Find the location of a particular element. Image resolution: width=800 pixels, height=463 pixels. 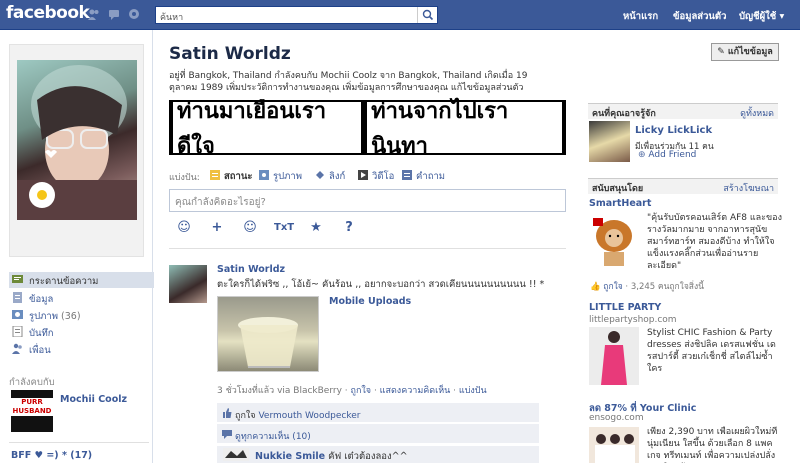

commenter-avatar is located at coordinates (236, 454).